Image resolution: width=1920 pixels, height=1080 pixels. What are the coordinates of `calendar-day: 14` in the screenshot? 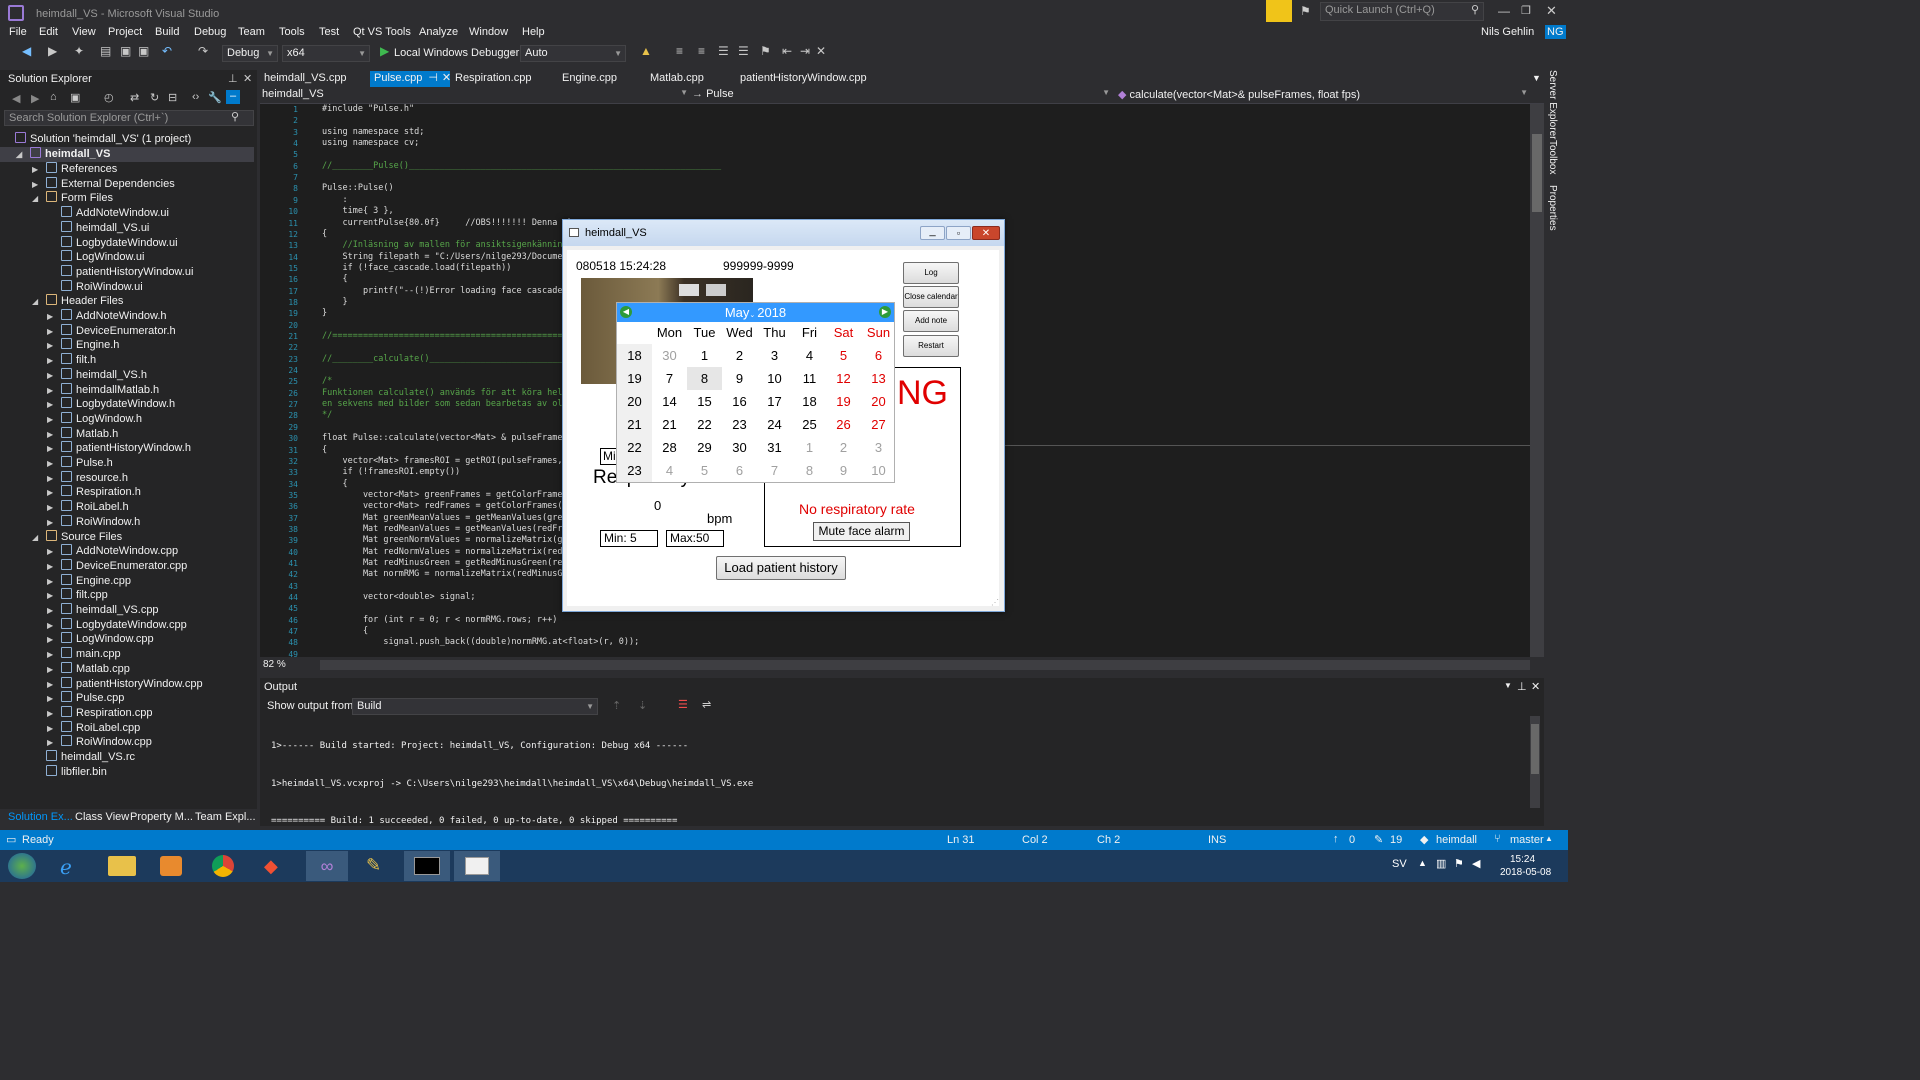 It's located at (669, 401).